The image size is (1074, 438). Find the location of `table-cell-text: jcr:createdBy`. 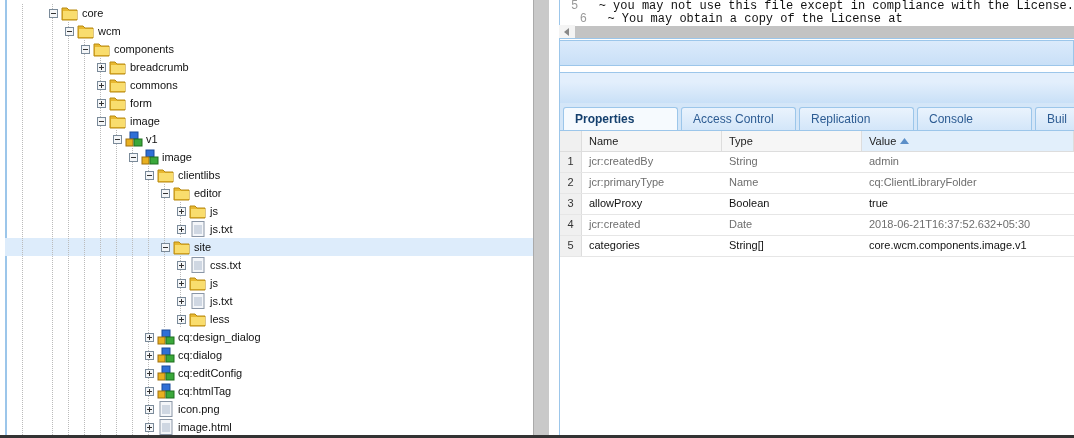

table-cell-text: jcr:createdBy is located at coordinates (621, 161).